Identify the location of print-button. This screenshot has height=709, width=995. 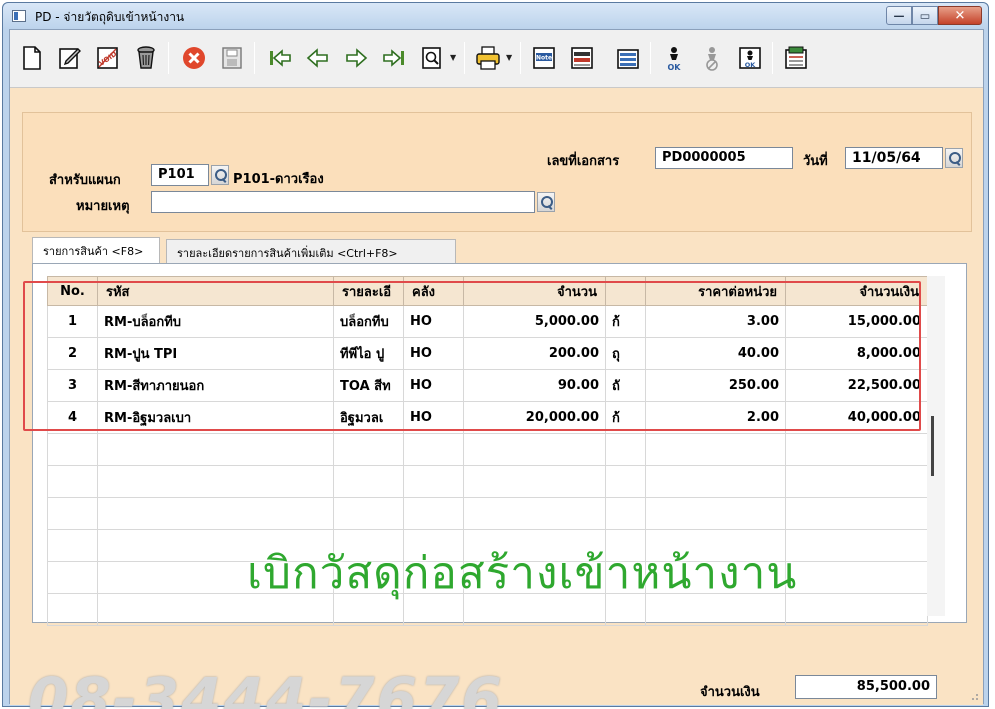
(488, 58).